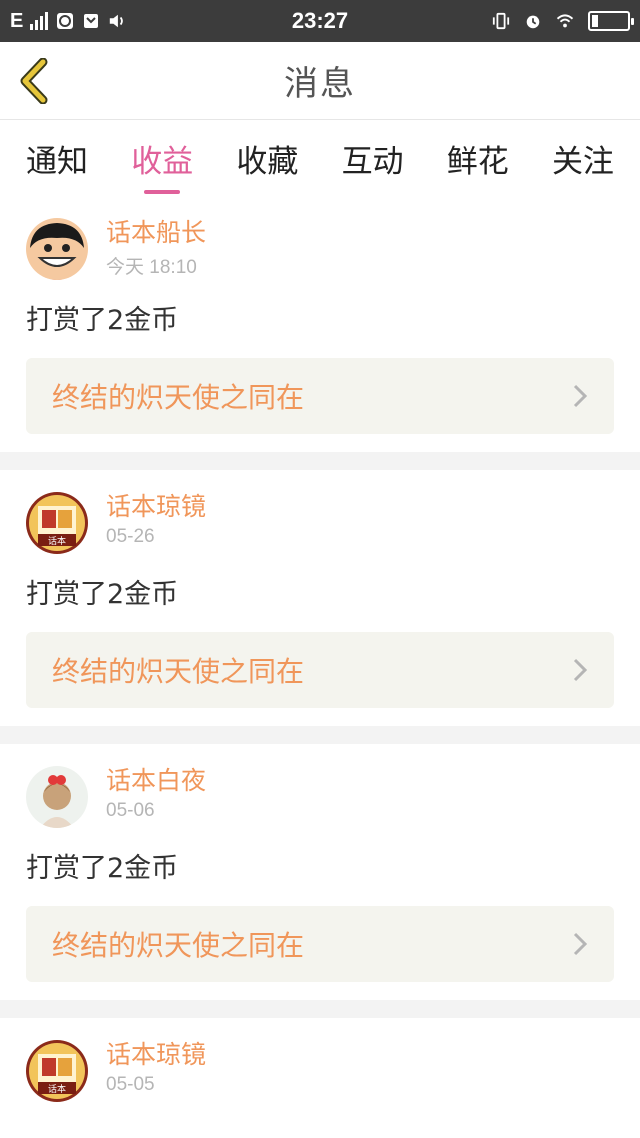  I want to click on timestamp: 05-05, so click(130, 1084).